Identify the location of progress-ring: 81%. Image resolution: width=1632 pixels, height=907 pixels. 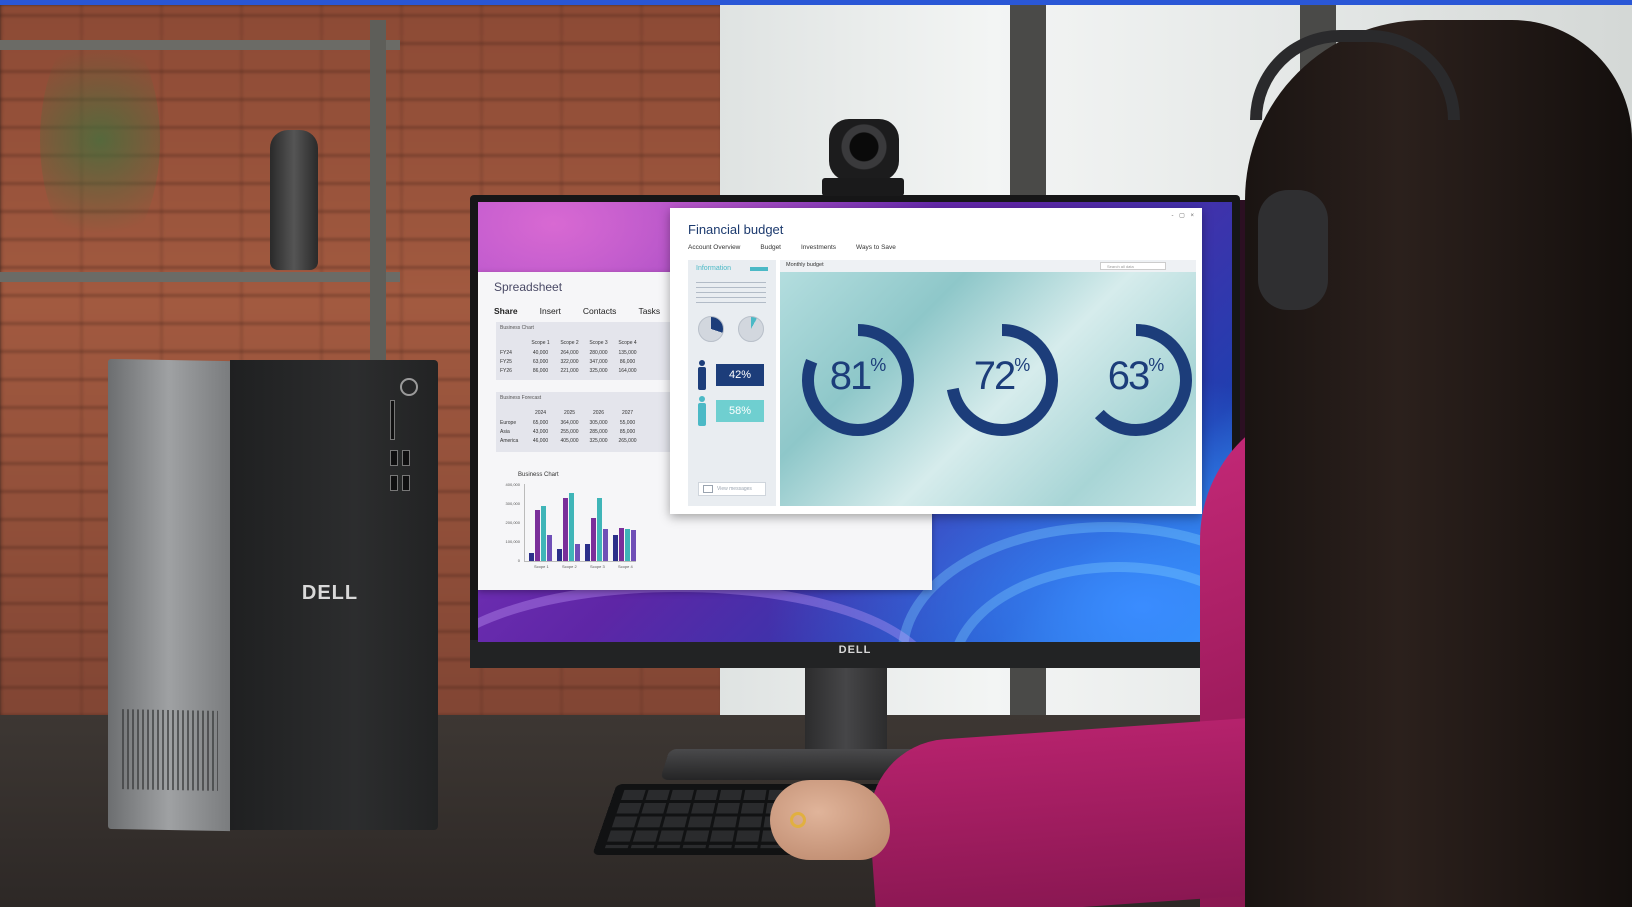
(858, 380).